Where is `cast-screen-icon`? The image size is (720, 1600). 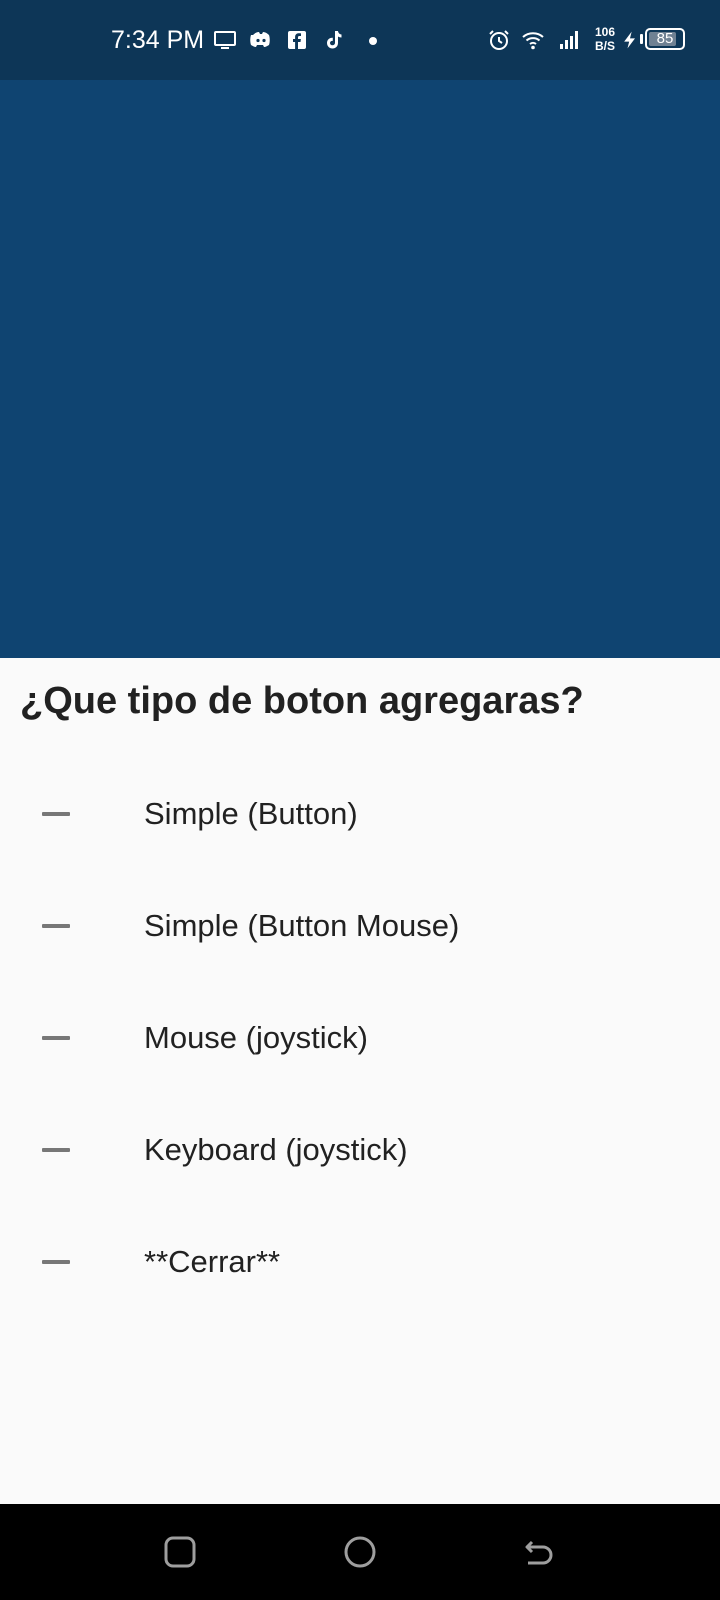 cast-screen-icon is located at coordinates (225, 40).